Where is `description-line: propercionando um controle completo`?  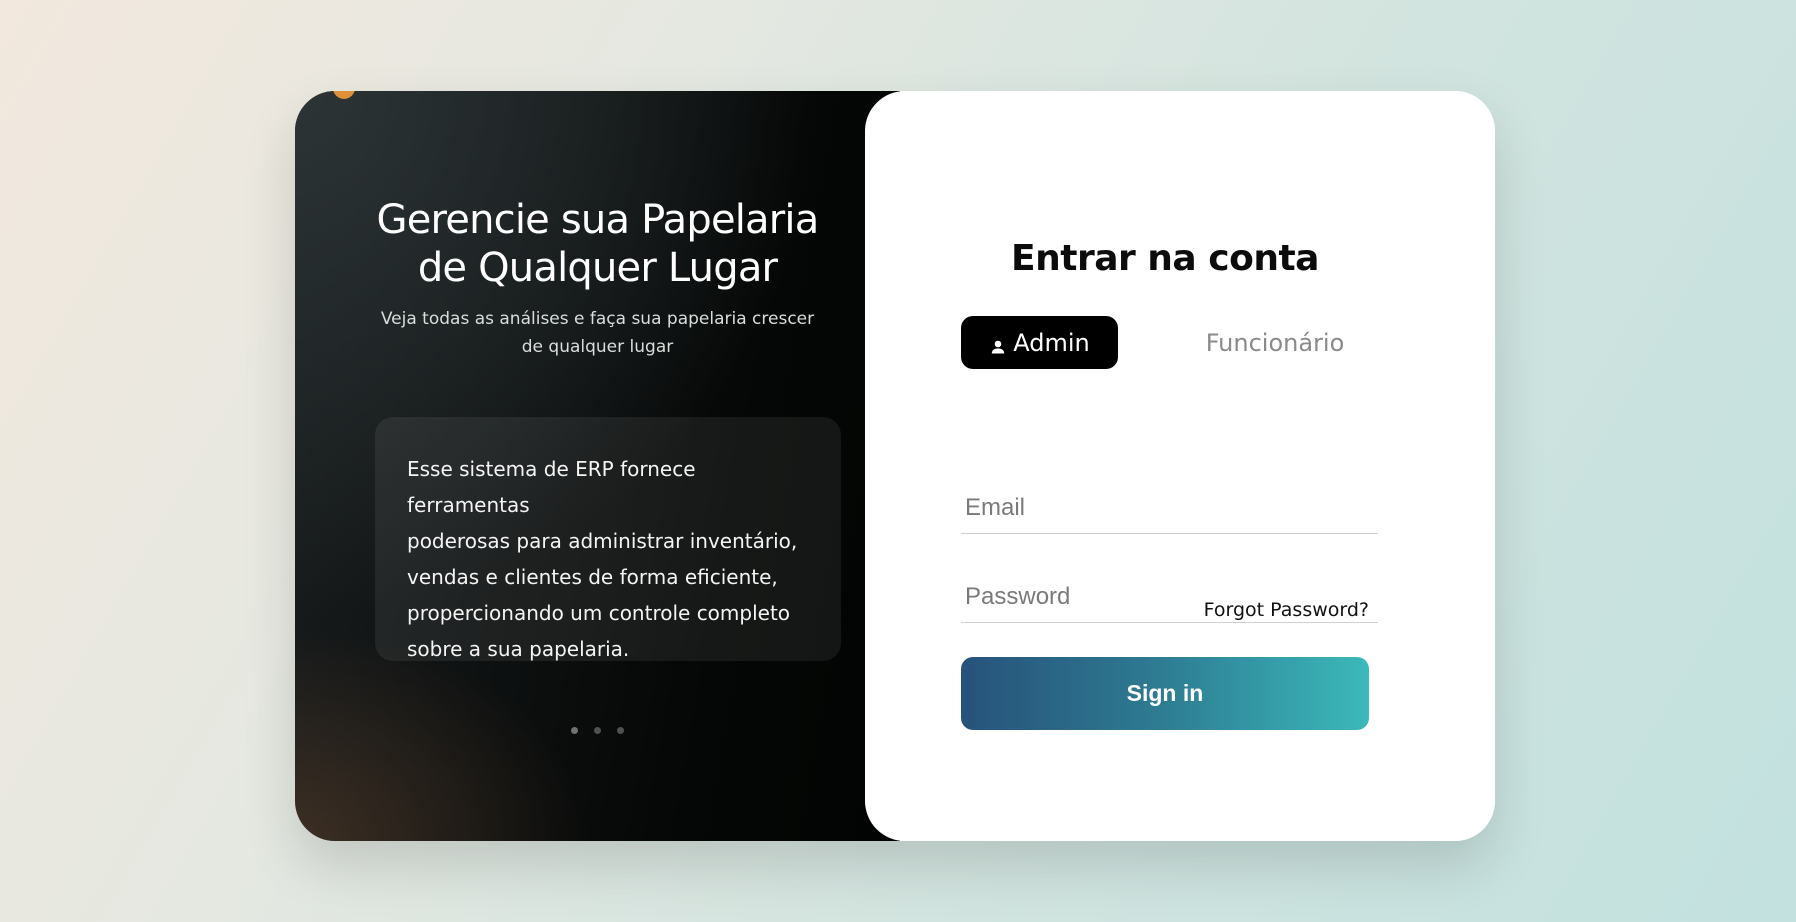 description-line: propercionando um controle completo is located at coordinates (599, 613).